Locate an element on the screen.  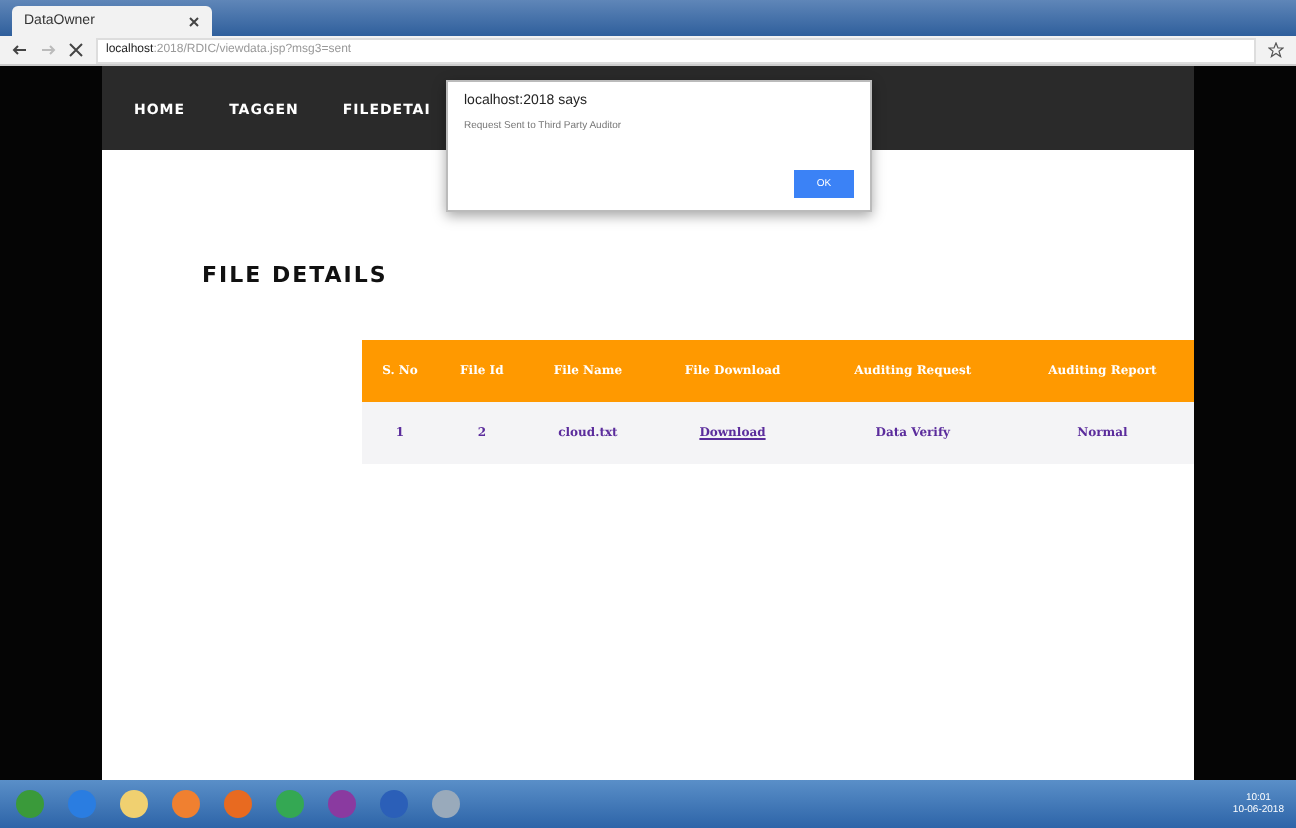
forward-arrow-icon is located at coordinates (48, 50).